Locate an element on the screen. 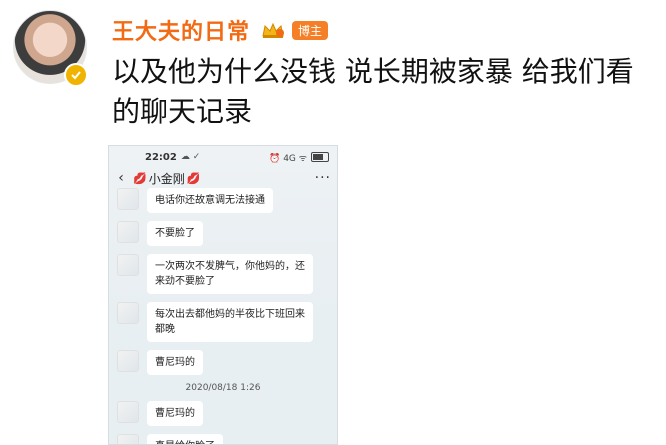 The image size is (666, 445). message: 一次两次不发脾气，你他妈的，还来劲不要脸了 is located at coordinates (227, 274).